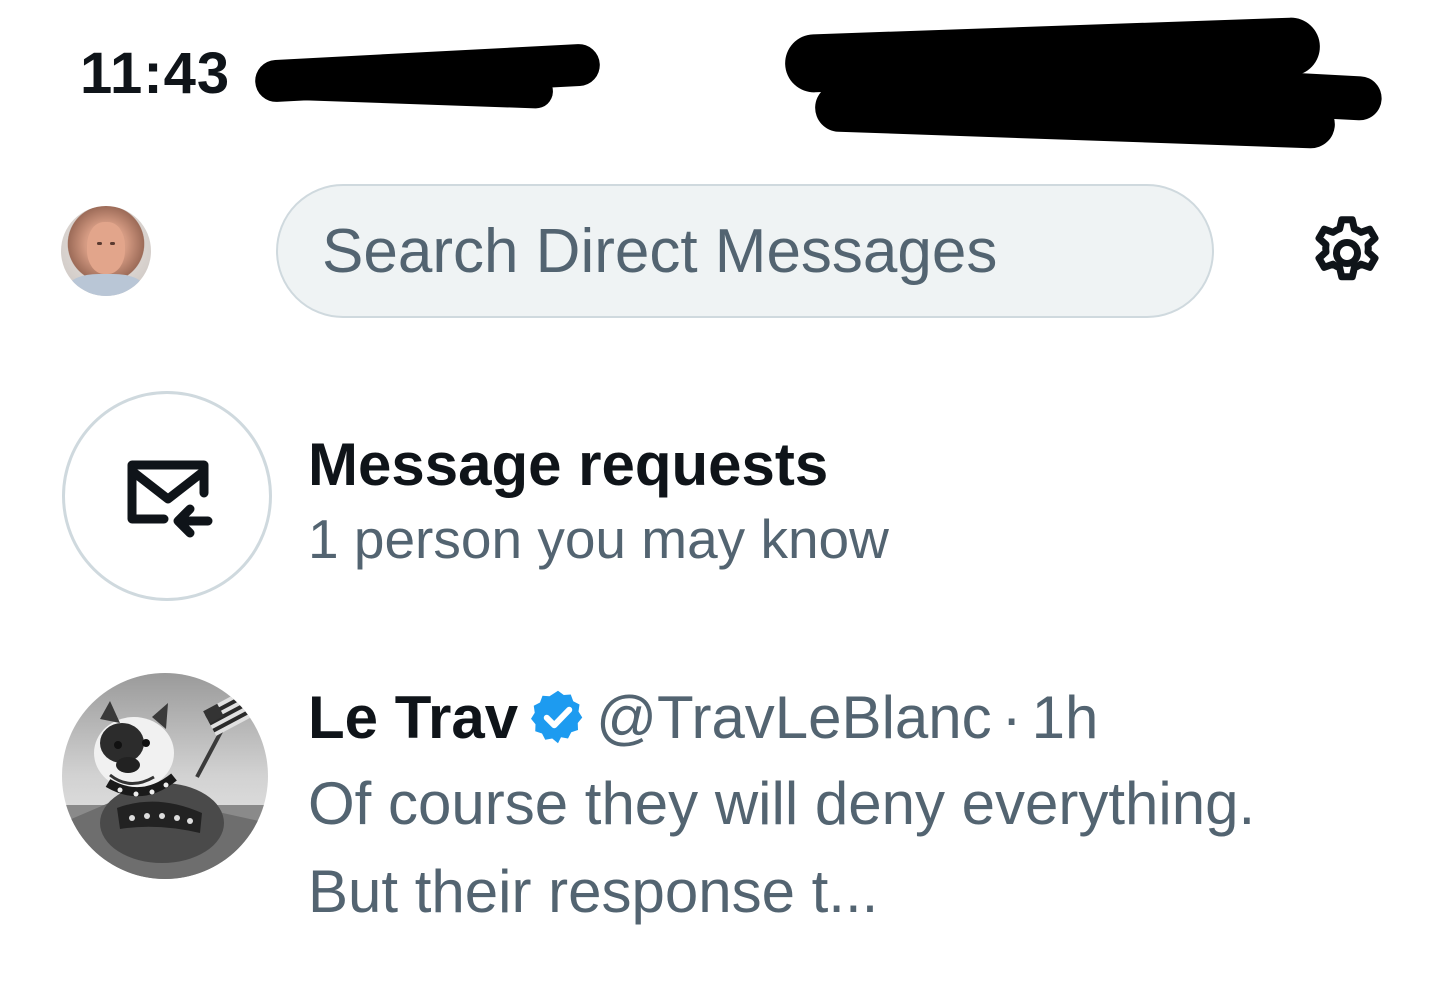 Image resolution: width=1440 pixels, height=993 pixels. What do you see at coordinates (165, 776) in the screenshot?
I see `conversation-avatar` at bounding box center [165, 776].